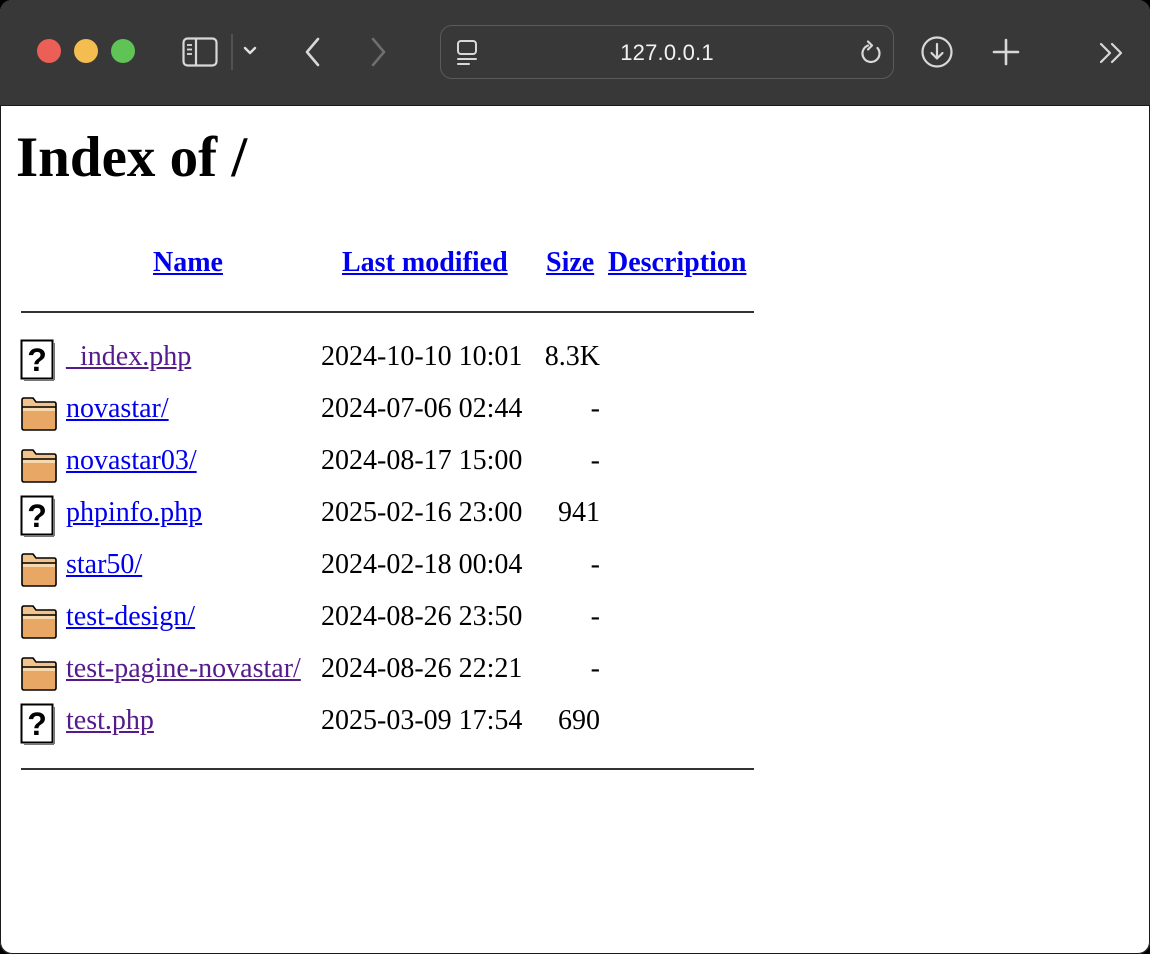  Describe the element at coordinates (387, 769) in the screenshot. I see `bottom-divider` at that location.